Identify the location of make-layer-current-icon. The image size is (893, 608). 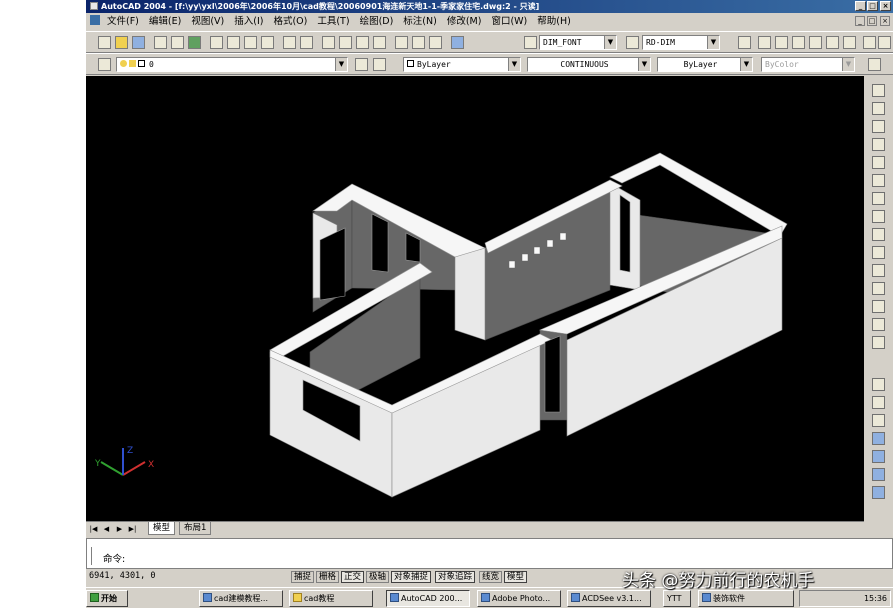
(361, 64).